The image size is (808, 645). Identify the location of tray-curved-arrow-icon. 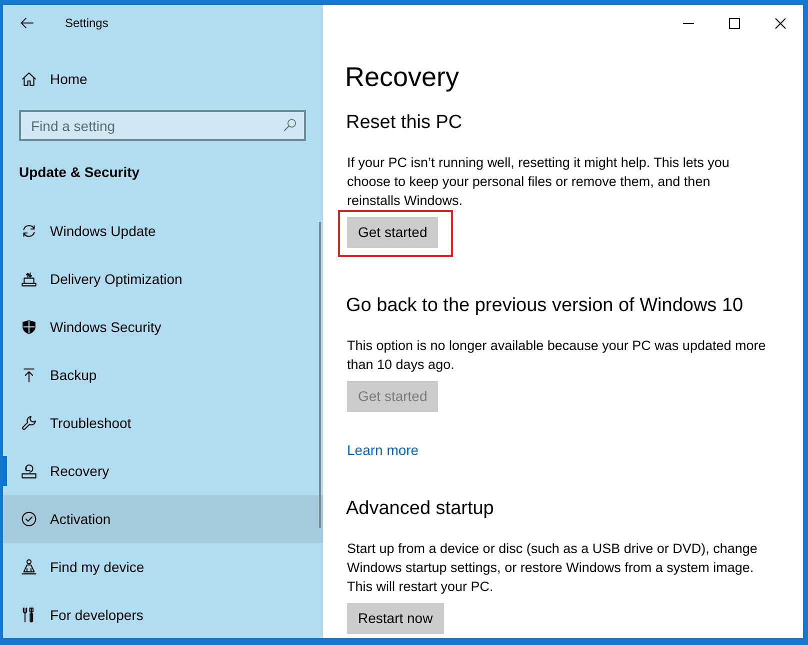
(29, 471).